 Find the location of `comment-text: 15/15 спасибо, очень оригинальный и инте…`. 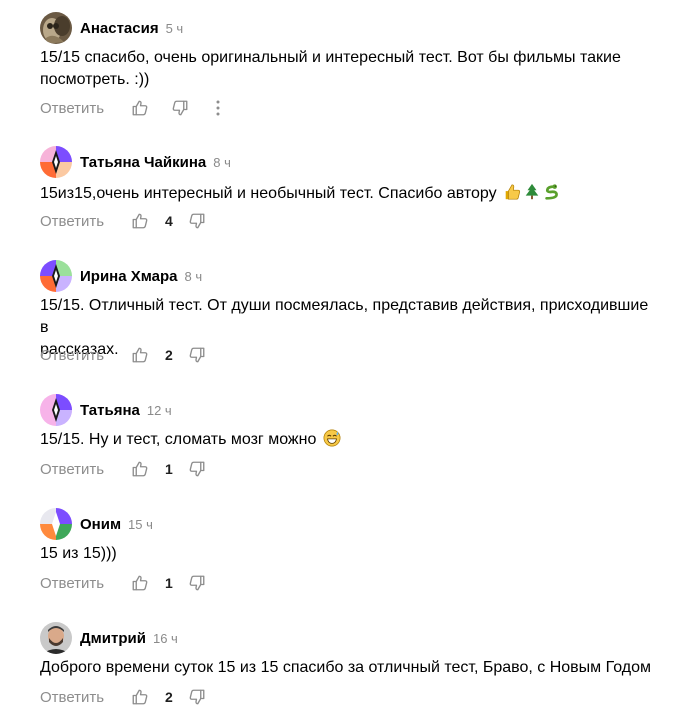

comment-text: 15/15 спасибо, очень оригинальный и инте… is located at coordinates (350, 69).